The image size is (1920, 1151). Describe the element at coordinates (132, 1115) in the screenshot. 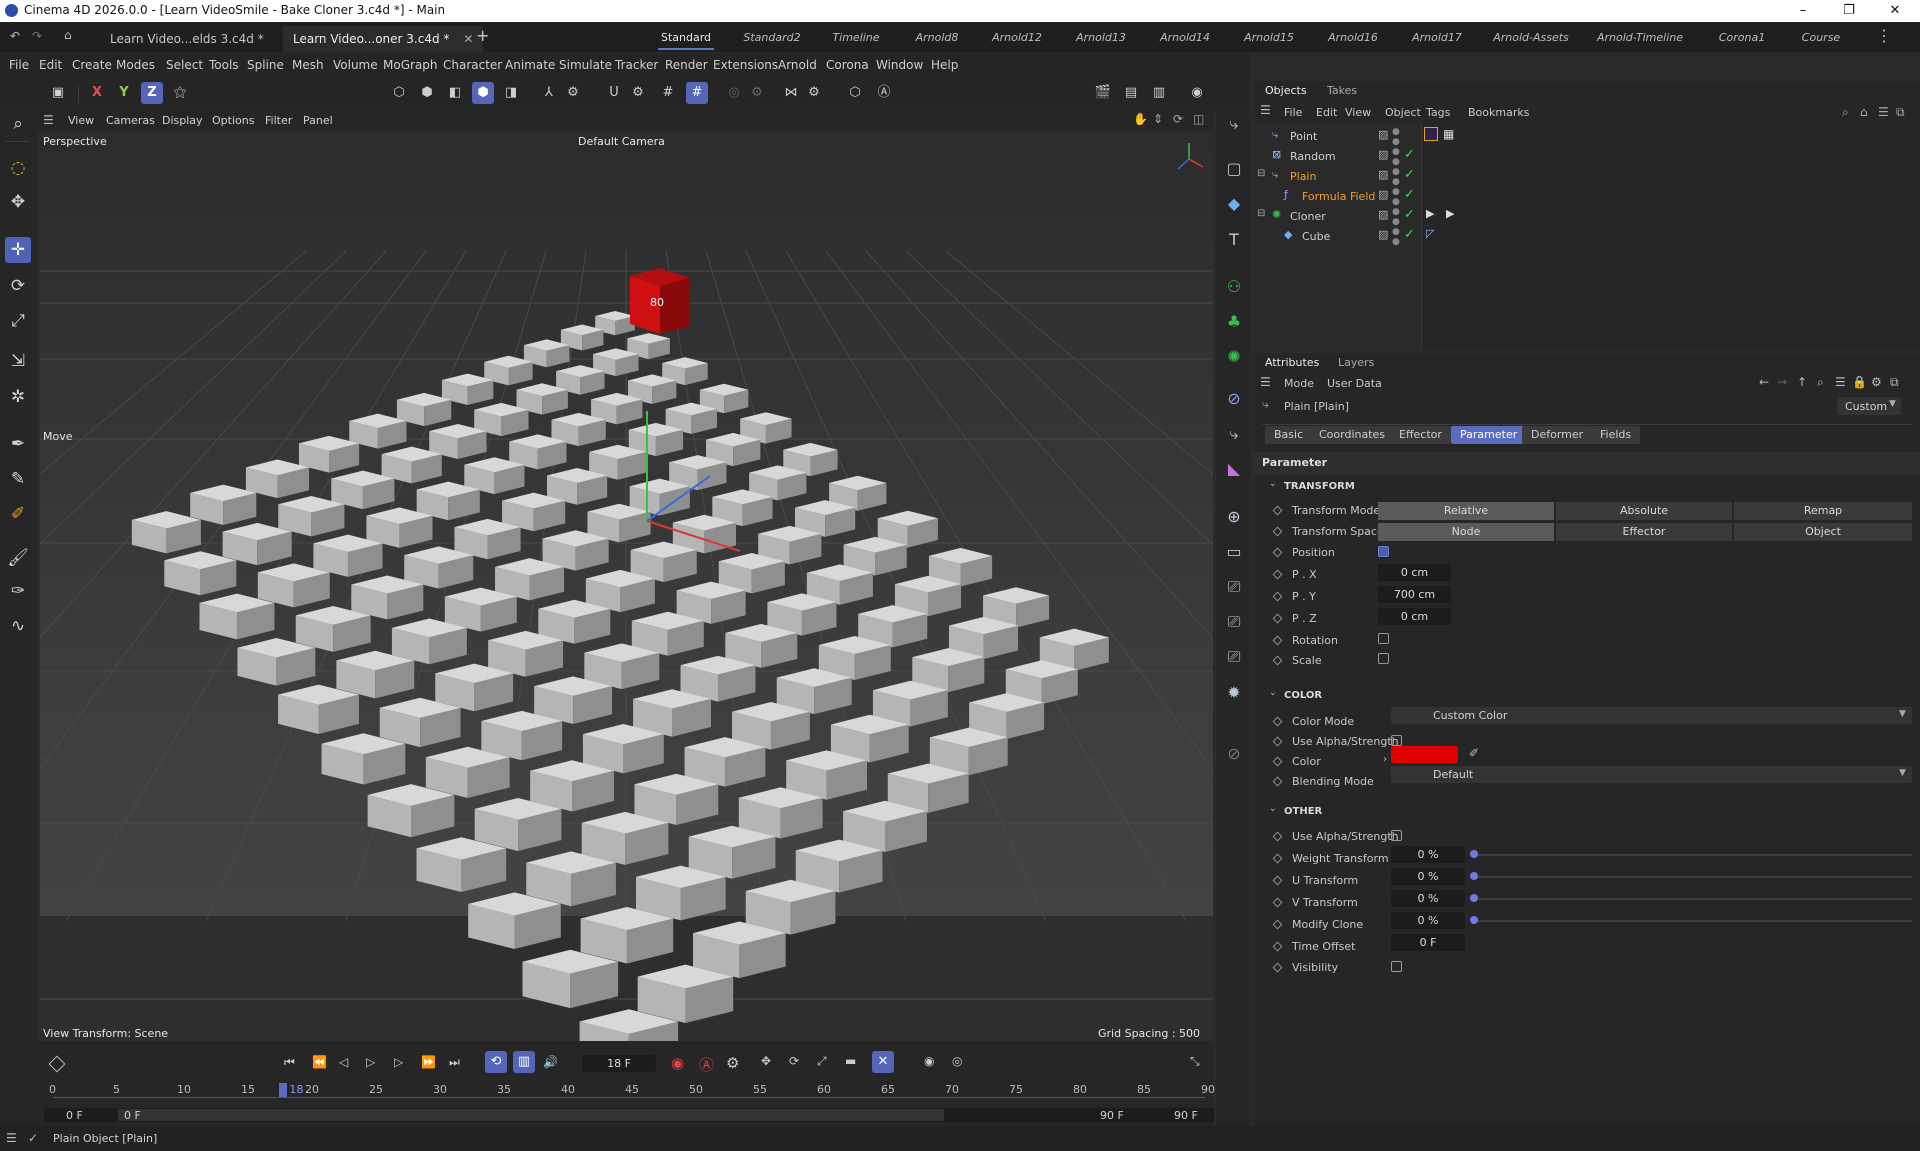

I see `min-frame: 0 F` at that location.